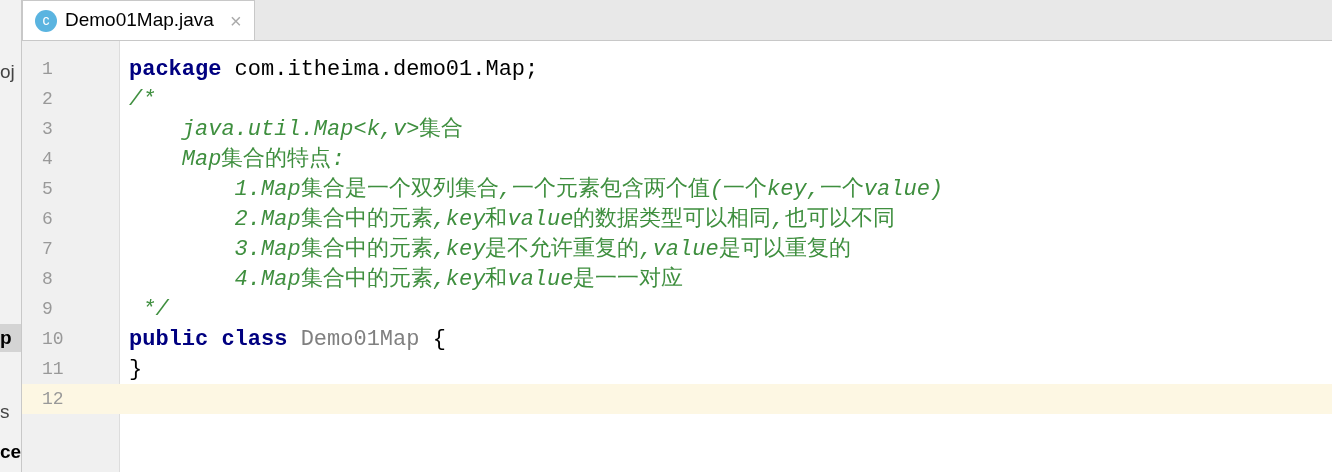 This screenshot has height=472, width=1332. What do you see at coordinates (47, 159) in the screenshot?
I see `line-number: 4` at bounding box center [47, 159].